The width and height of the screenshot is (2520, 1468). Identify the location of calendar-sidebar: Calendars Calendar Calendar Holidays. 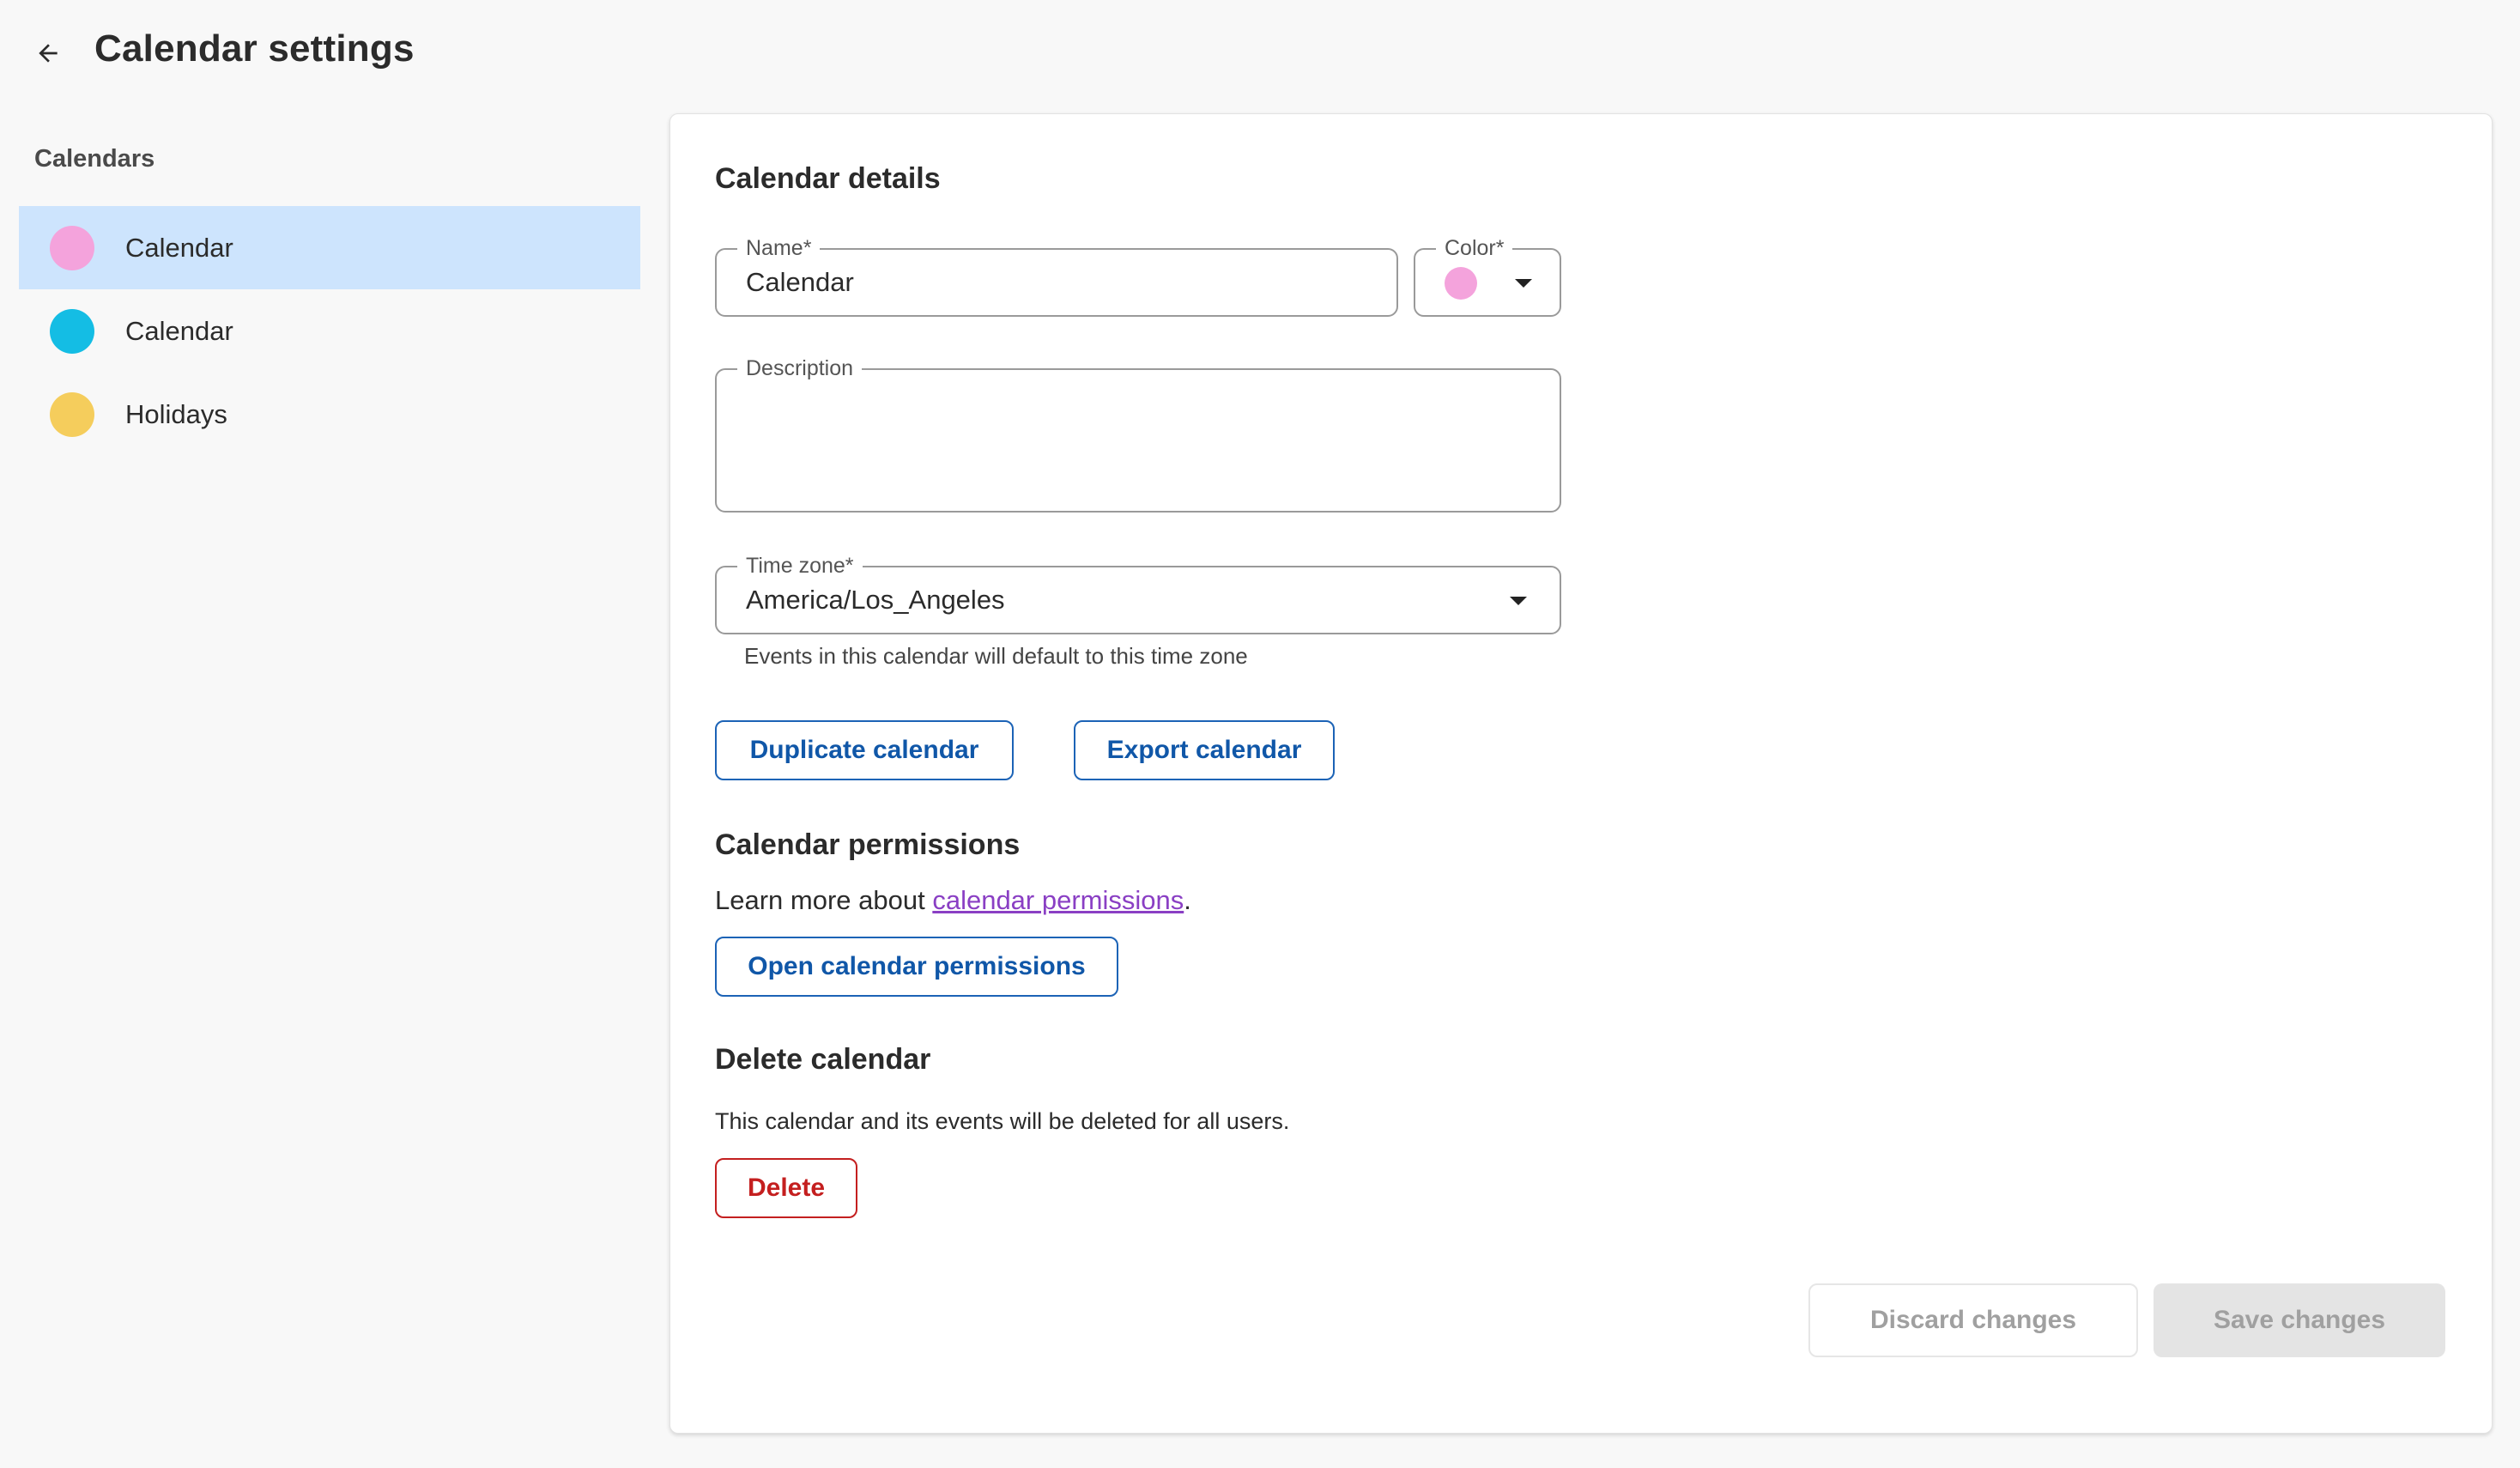
(329, 297).